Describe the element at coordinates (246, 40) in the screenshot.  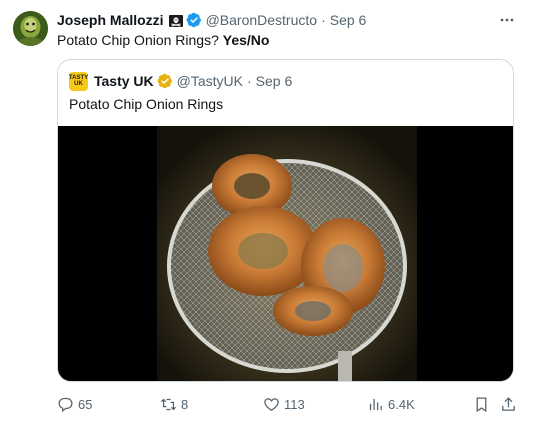
I see `tweet-answer: Yes/No` at that location.